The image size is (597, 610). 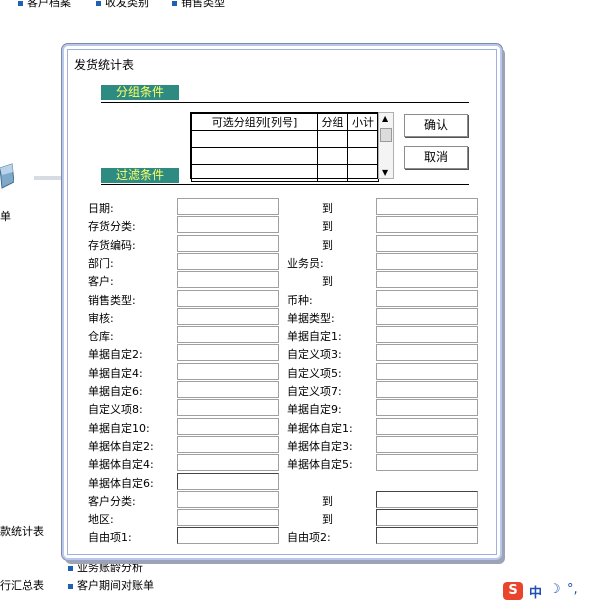 What do you see at coordinates (436, 125) in the screenshot?
I see `ok-button: 确认` at bounding box center [436, 125].